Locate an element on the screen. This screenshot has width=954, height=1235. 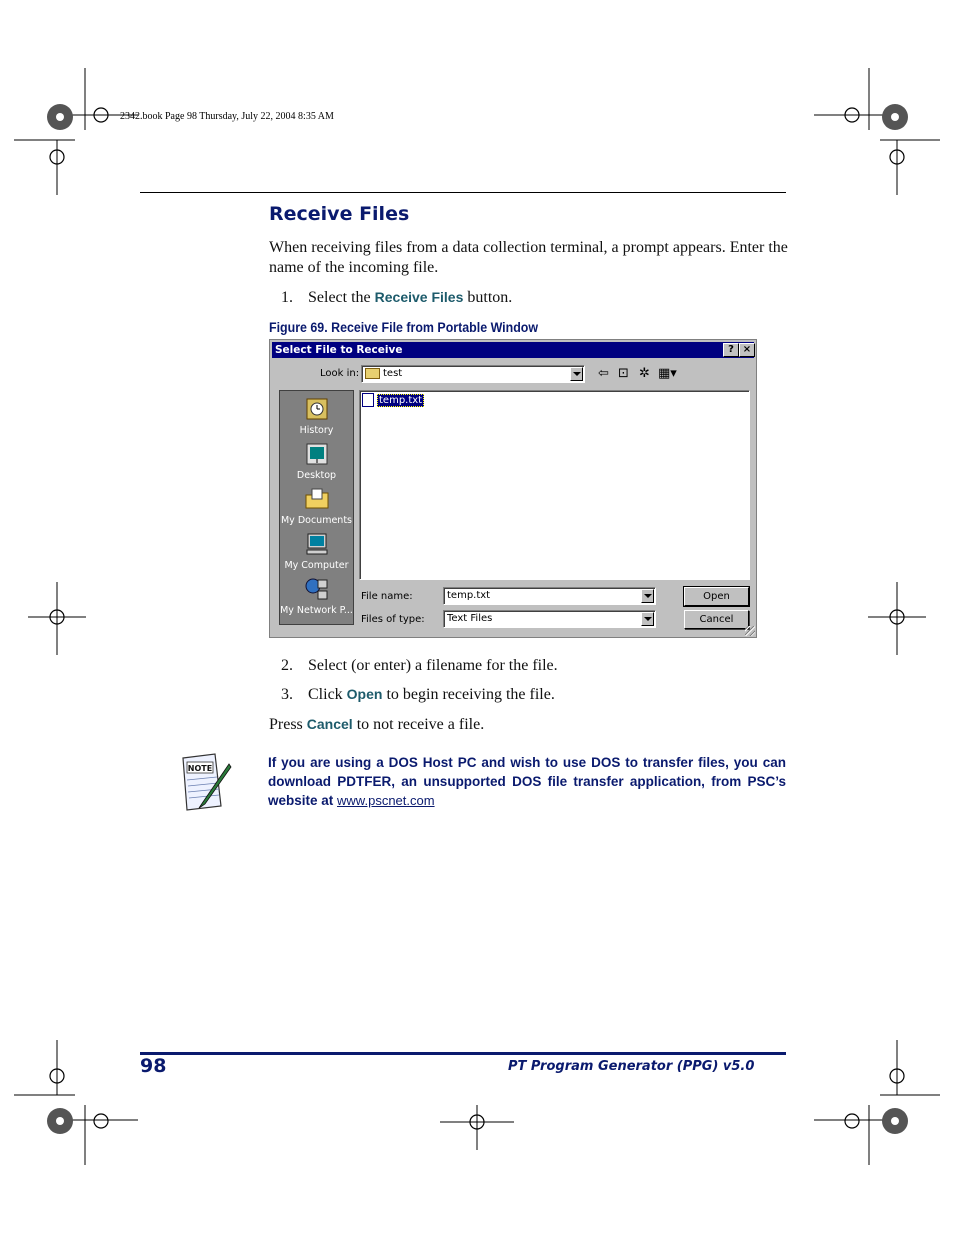
place-label: My Documents is located at coordinates (316, 520).